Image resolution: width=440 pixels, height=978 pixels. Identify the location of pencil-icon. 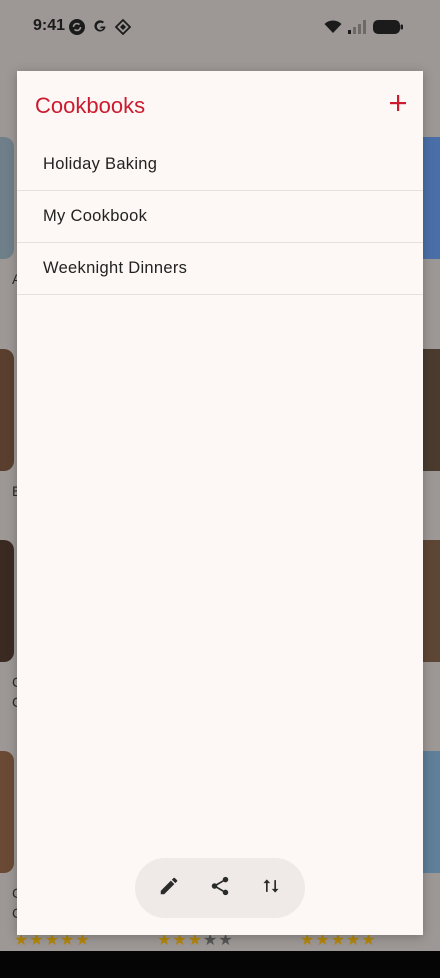
(169, 888).